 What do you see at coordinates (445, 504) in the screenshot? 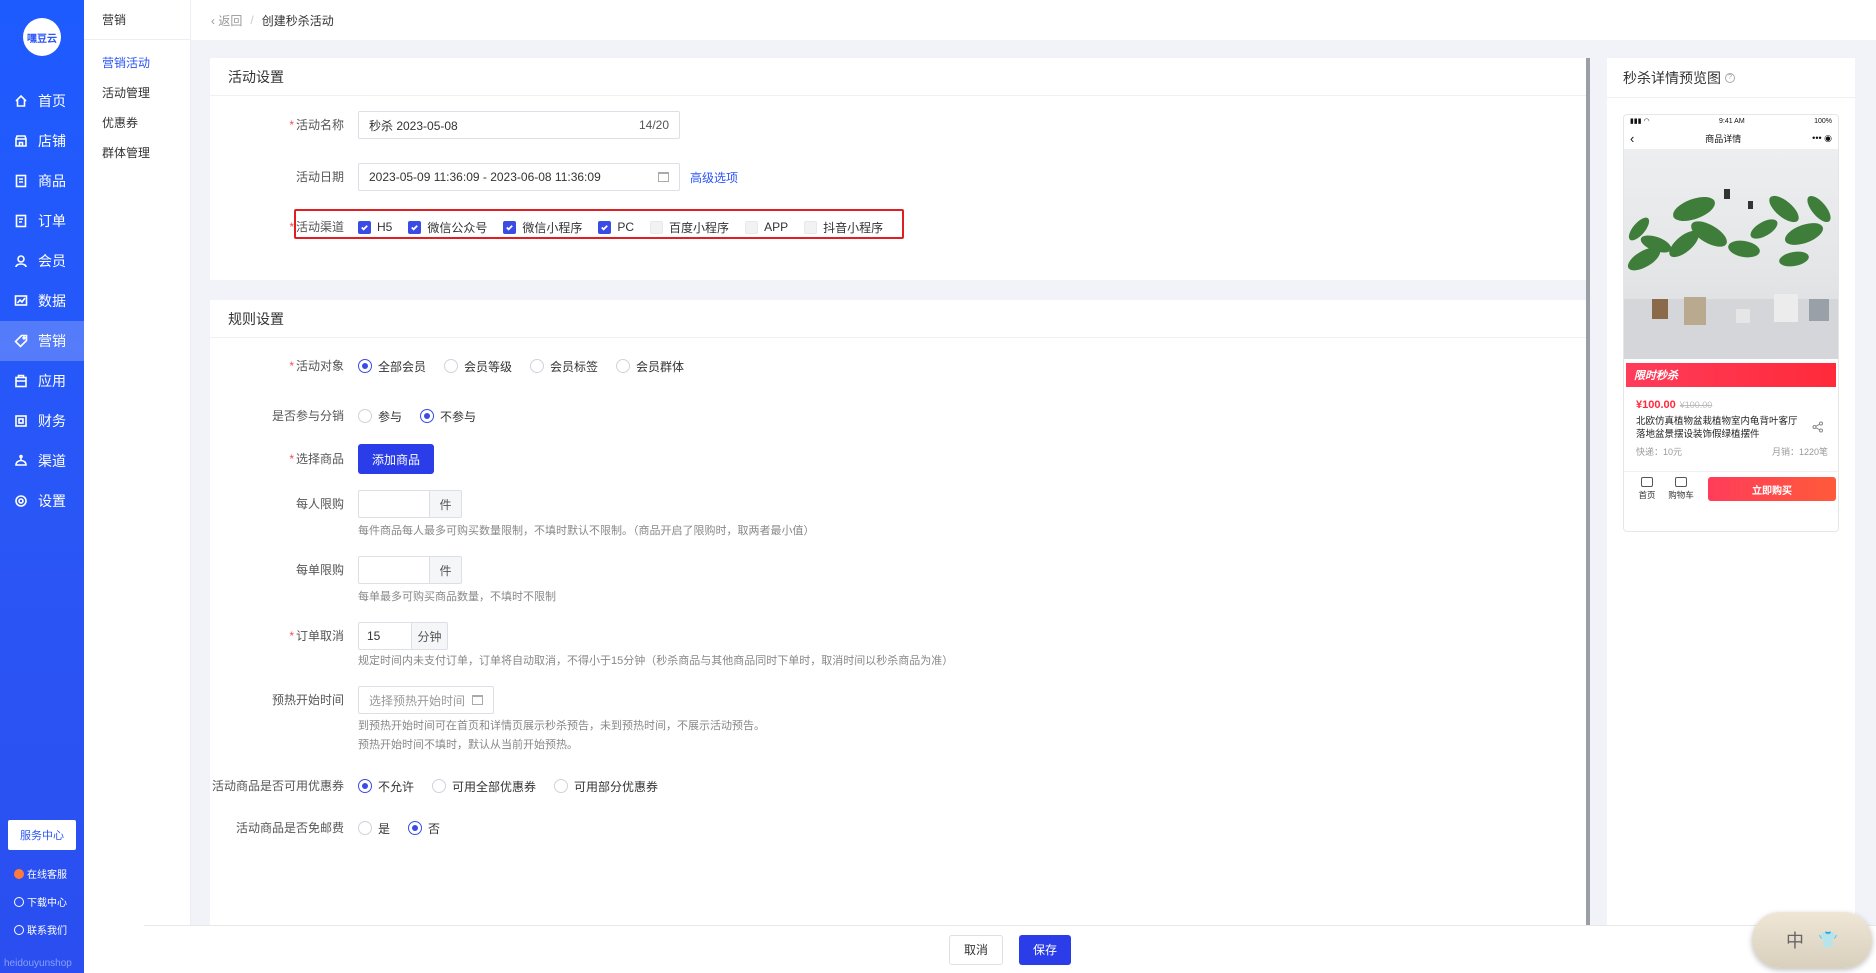
I see `per-person-unit: 件` at bounding box center [445, 504].